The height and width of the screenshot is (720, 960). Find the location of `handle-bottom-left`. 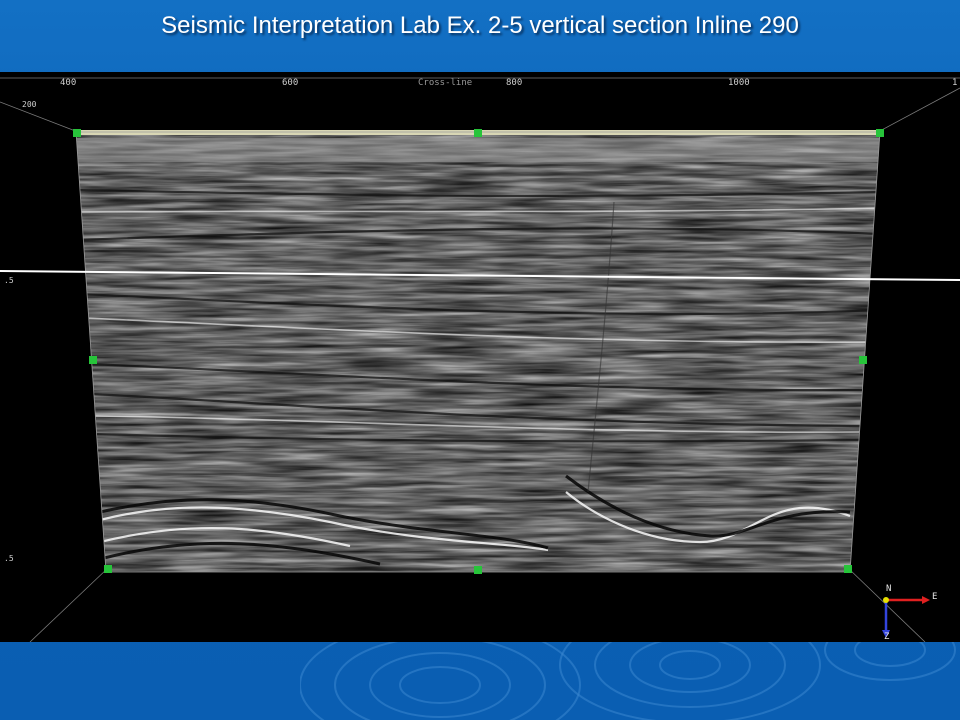

handle-bottom-left is located at coordinates (108, 569).